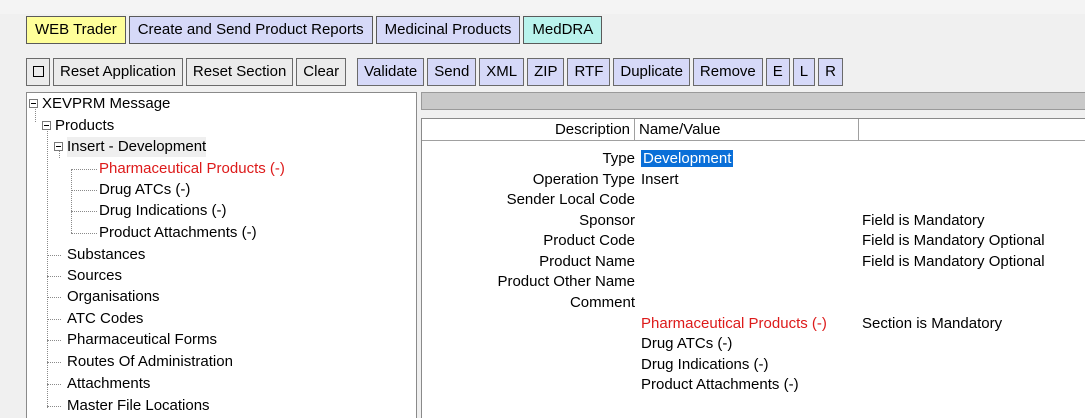 The width and height of the screenshot is (1085, 418). Describe the element at coordinates (192, 169) in the screenshot. I see `tree-item-pharmaceutical-products: Pharmaceutical Products (-)` at that location.